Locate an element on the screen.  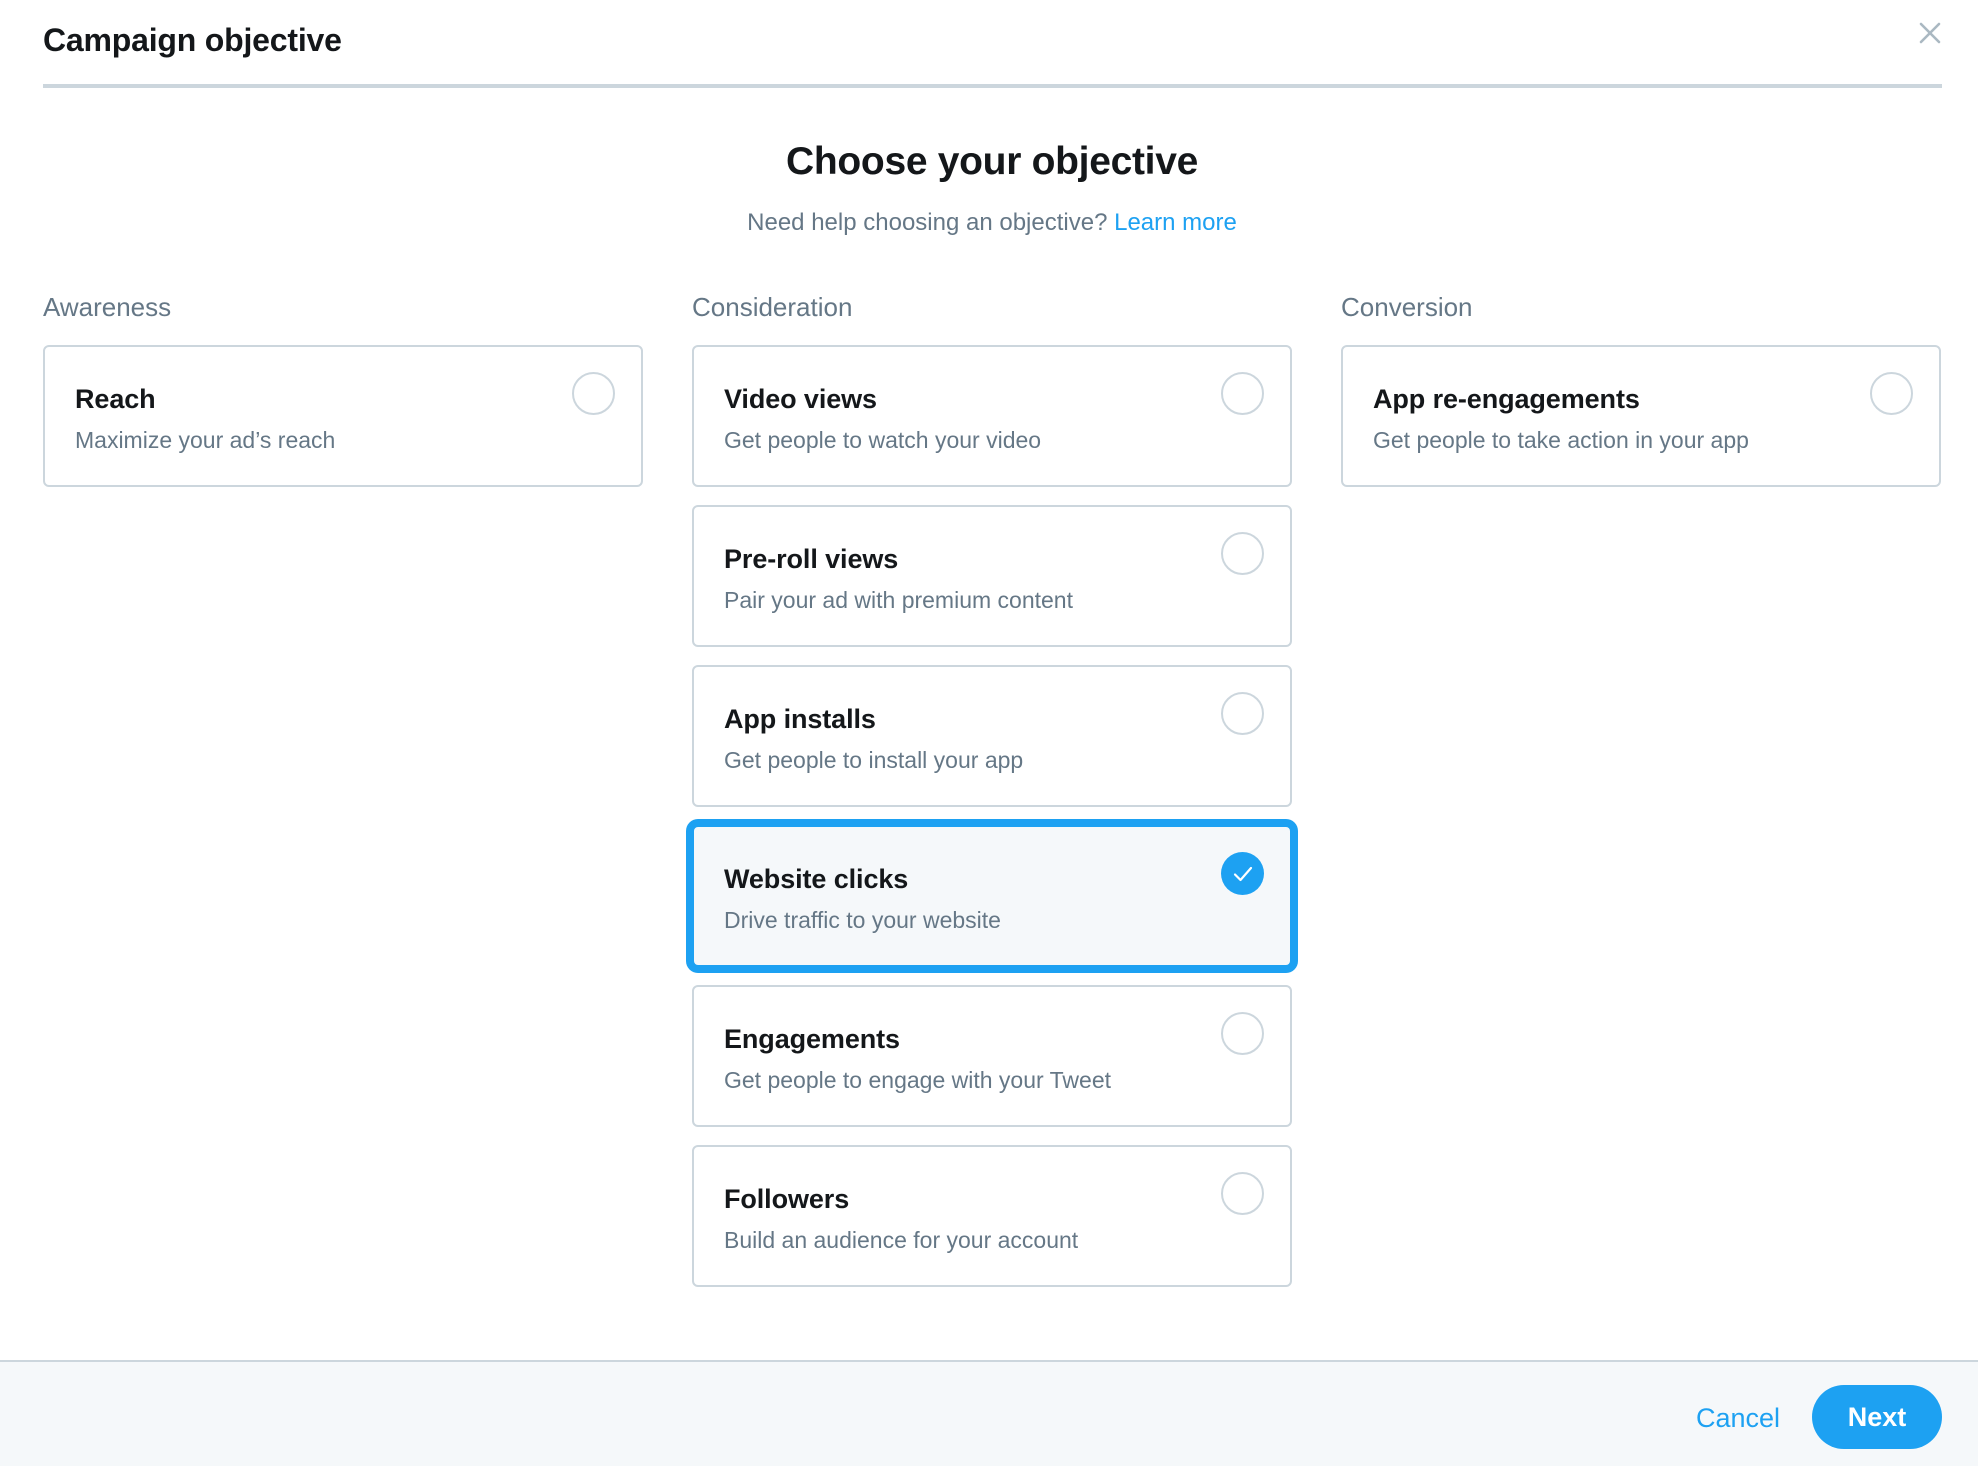
card-title: Engagements is located at coordinates (812, 1039).